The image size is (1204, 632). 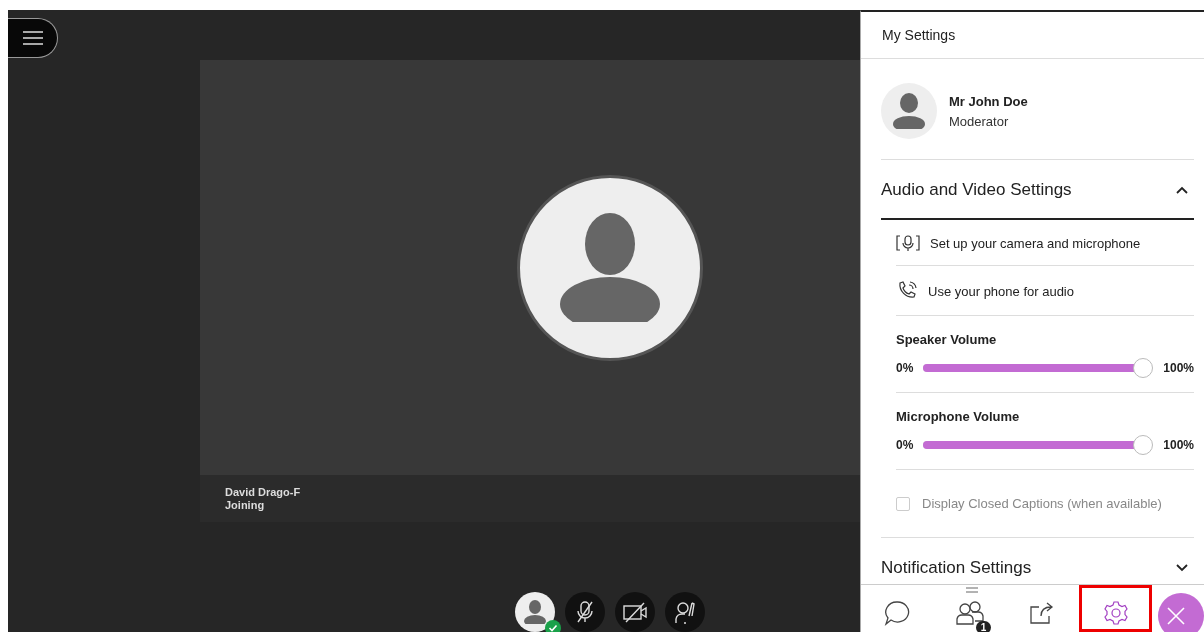 I want to click on menu-icon, so click(x=32, y=38).